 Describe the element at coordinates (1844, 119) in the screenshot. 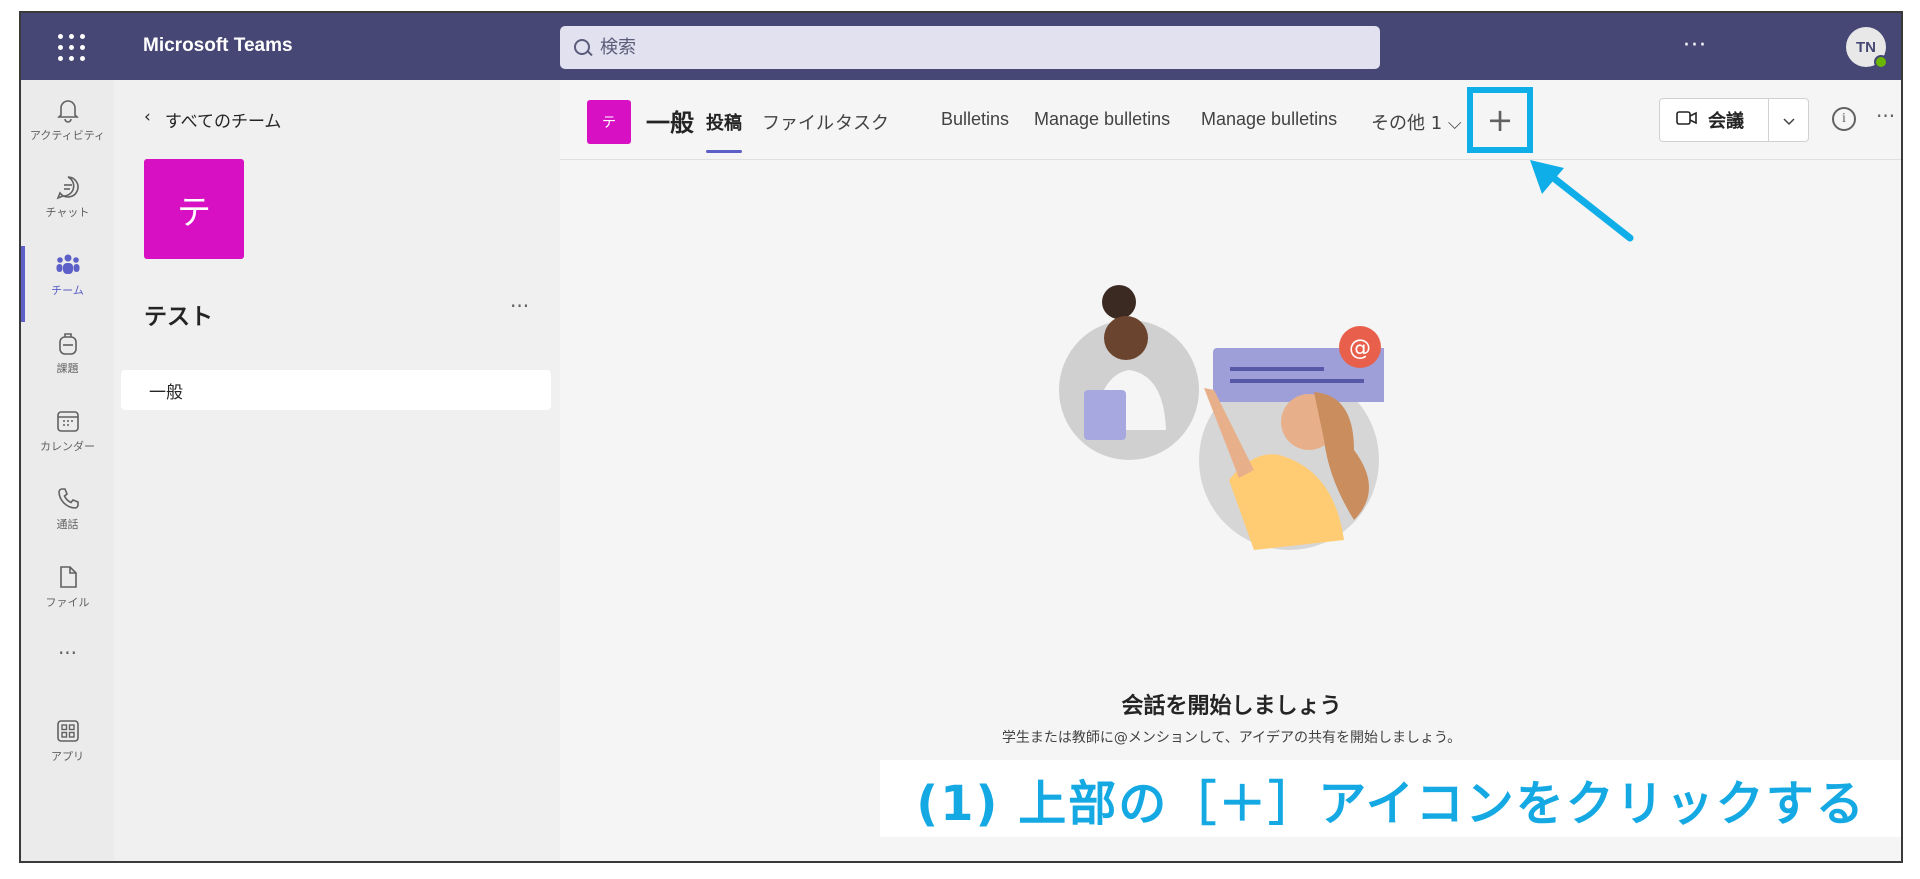

I see `info-icon: i` at that location.